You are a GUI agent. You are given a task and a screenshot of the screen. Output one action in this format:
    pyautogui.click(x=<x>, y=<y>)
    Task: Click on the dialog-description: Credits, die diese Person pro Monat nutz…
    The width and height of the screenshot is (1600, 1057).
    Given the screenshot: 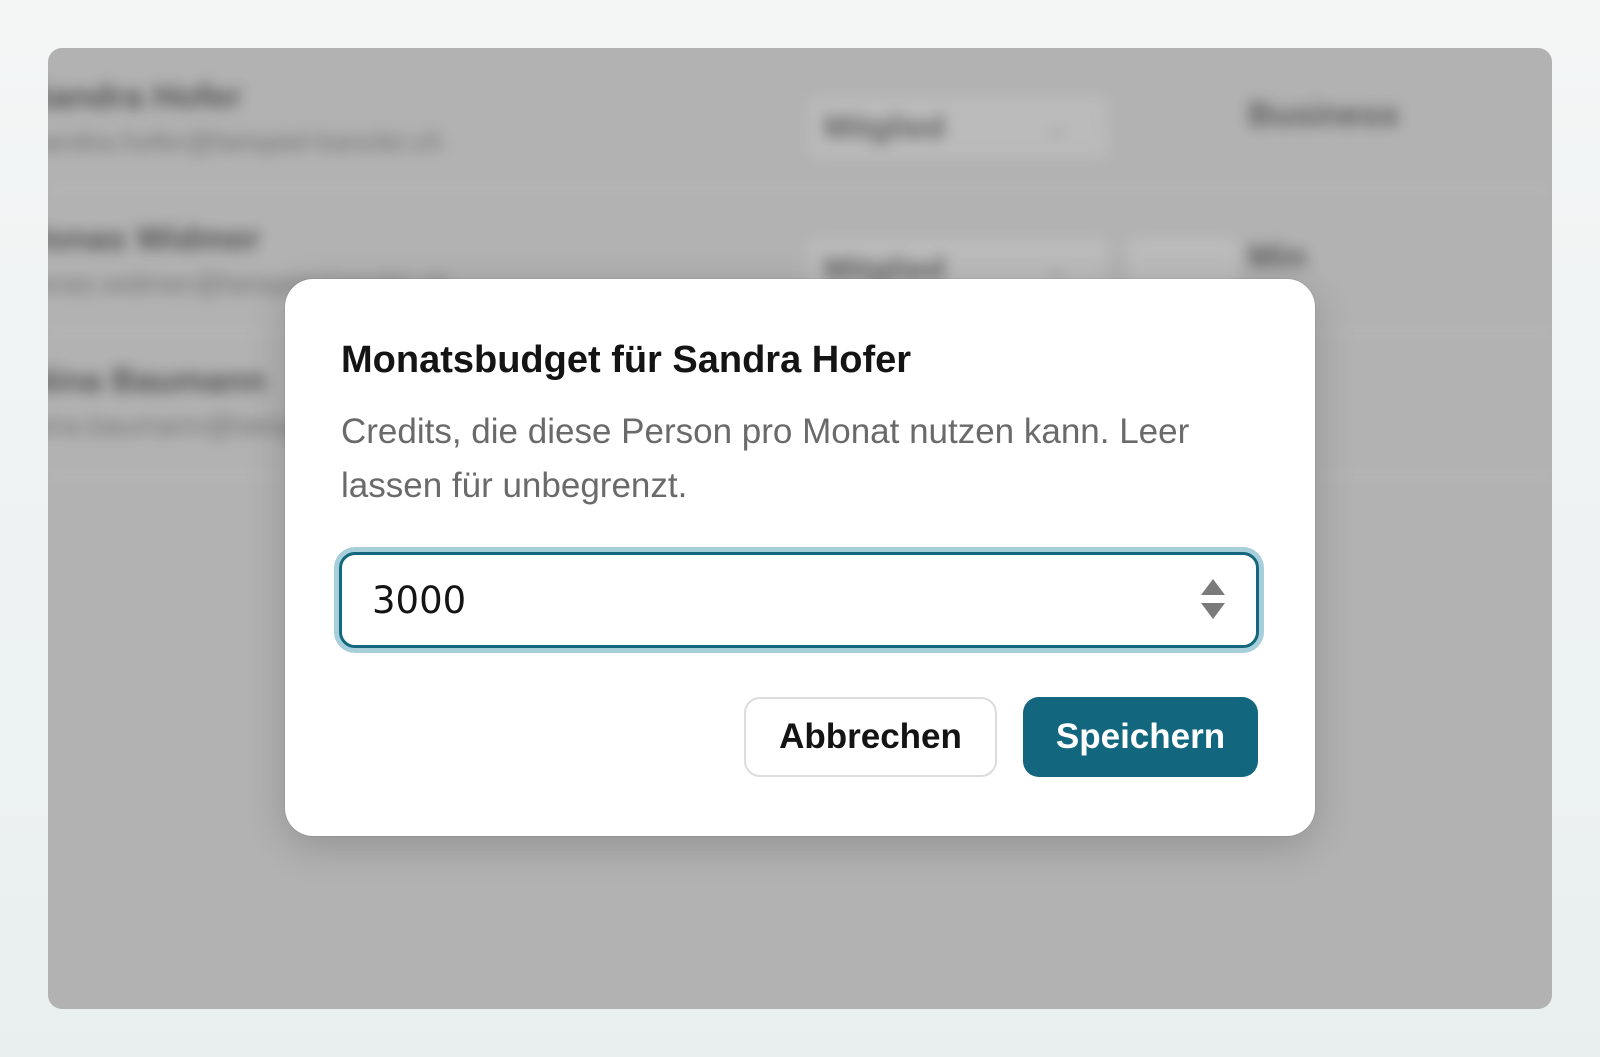 What is the action you would take?
    pyautogui.click(x=765, y=458)
    